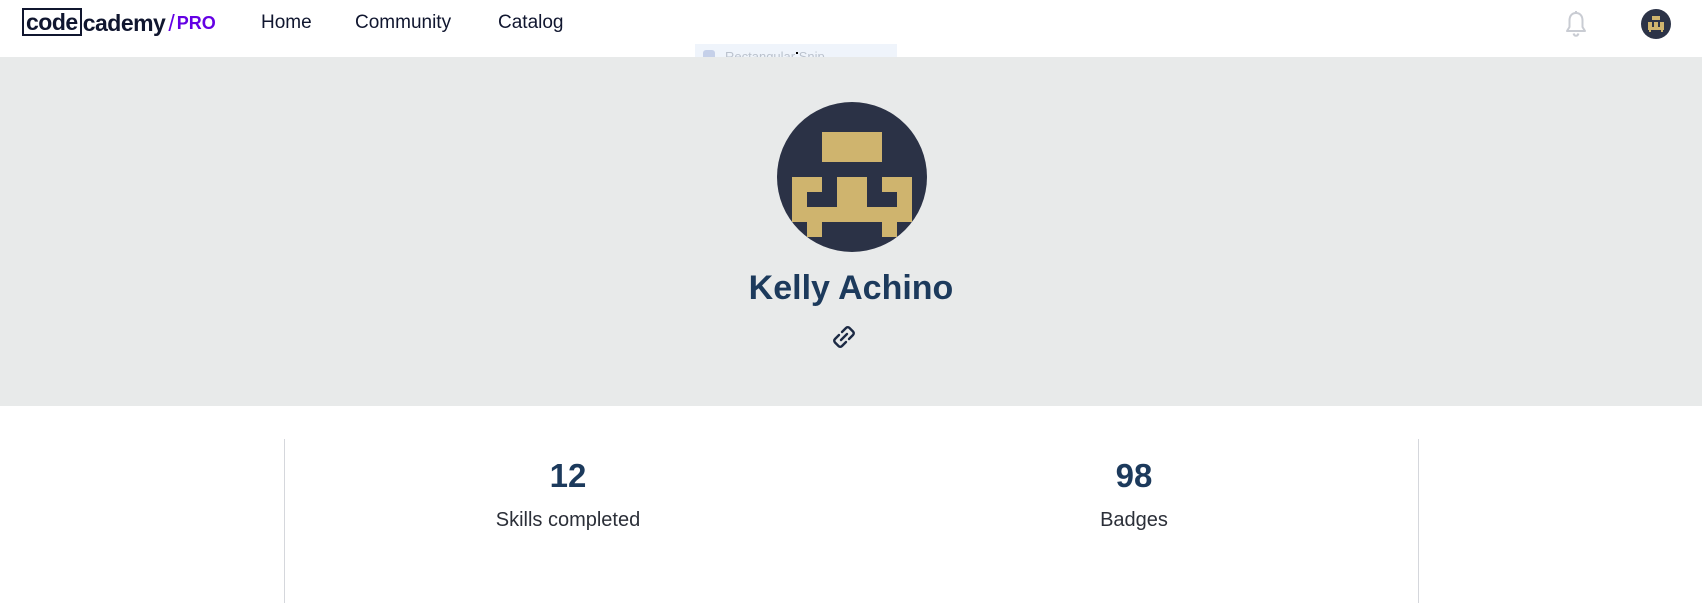 The image size is (1702, 603). What do you see at coordinates (568, 520) in the screenshot?
I see `skills-completed-label: Skills completed` at bounding box center [568, 520].